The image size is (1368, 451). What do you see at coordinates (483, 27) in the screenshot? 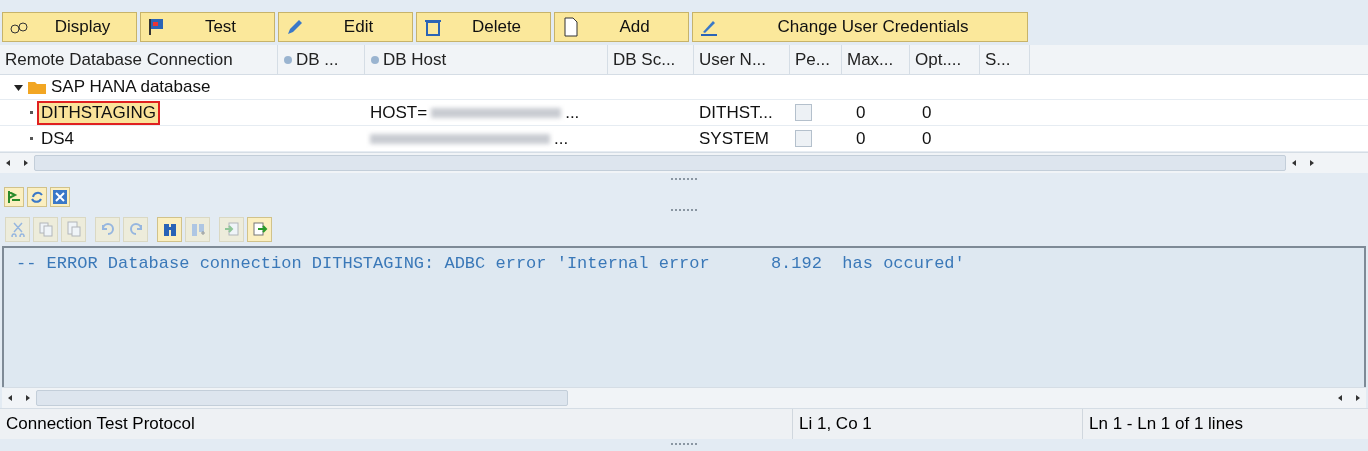
I see `toolbar-button: Delete` at bounding box center [483, 27].